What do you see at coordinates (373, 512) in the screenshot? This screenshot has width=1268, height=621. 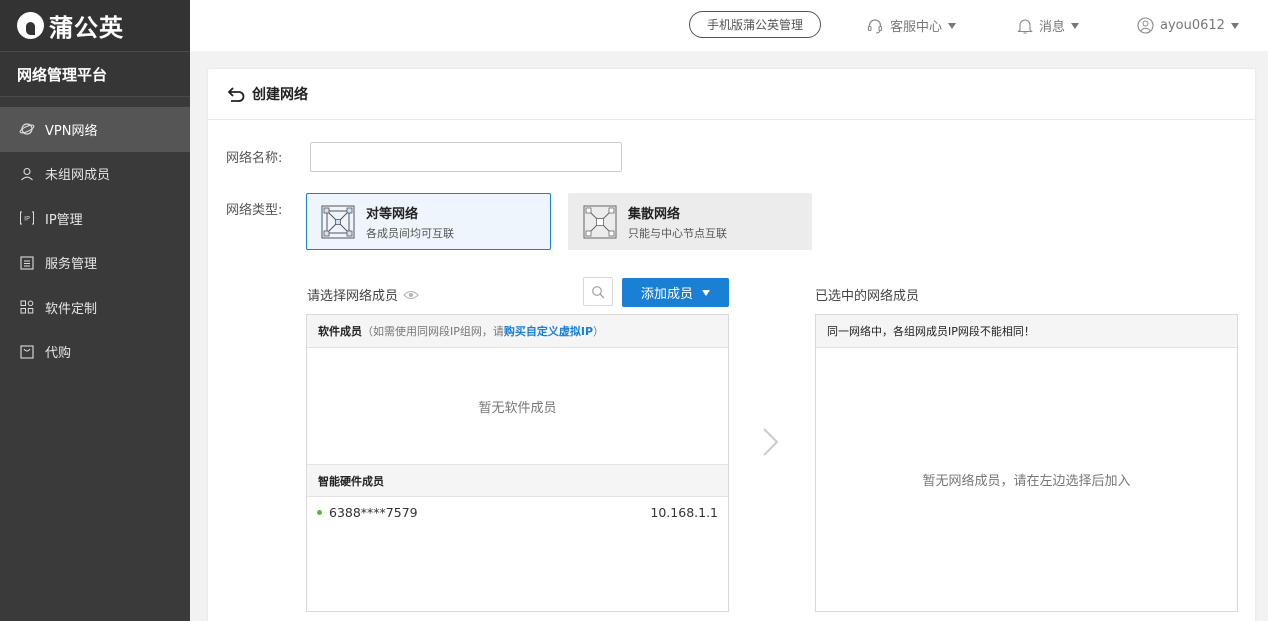 I see `member-id: 6388****7579` at bounding box center [373, 512].